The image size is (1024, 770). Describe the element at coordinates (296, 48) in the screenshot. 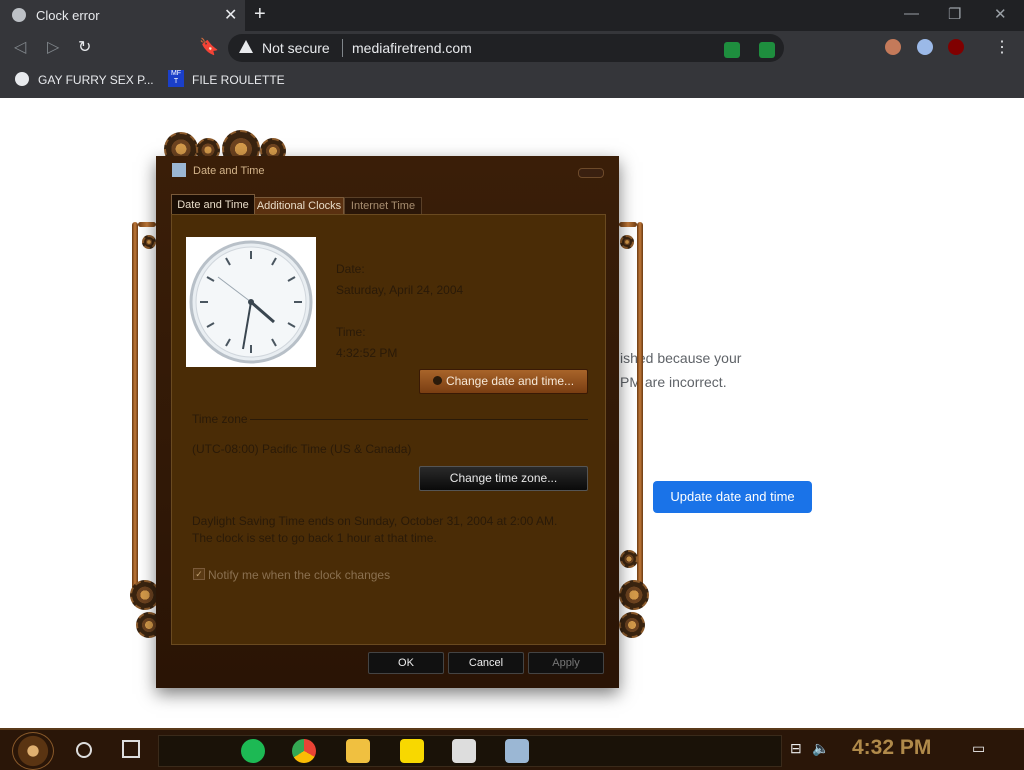

I see `security-indicator: Not secure` at that location.